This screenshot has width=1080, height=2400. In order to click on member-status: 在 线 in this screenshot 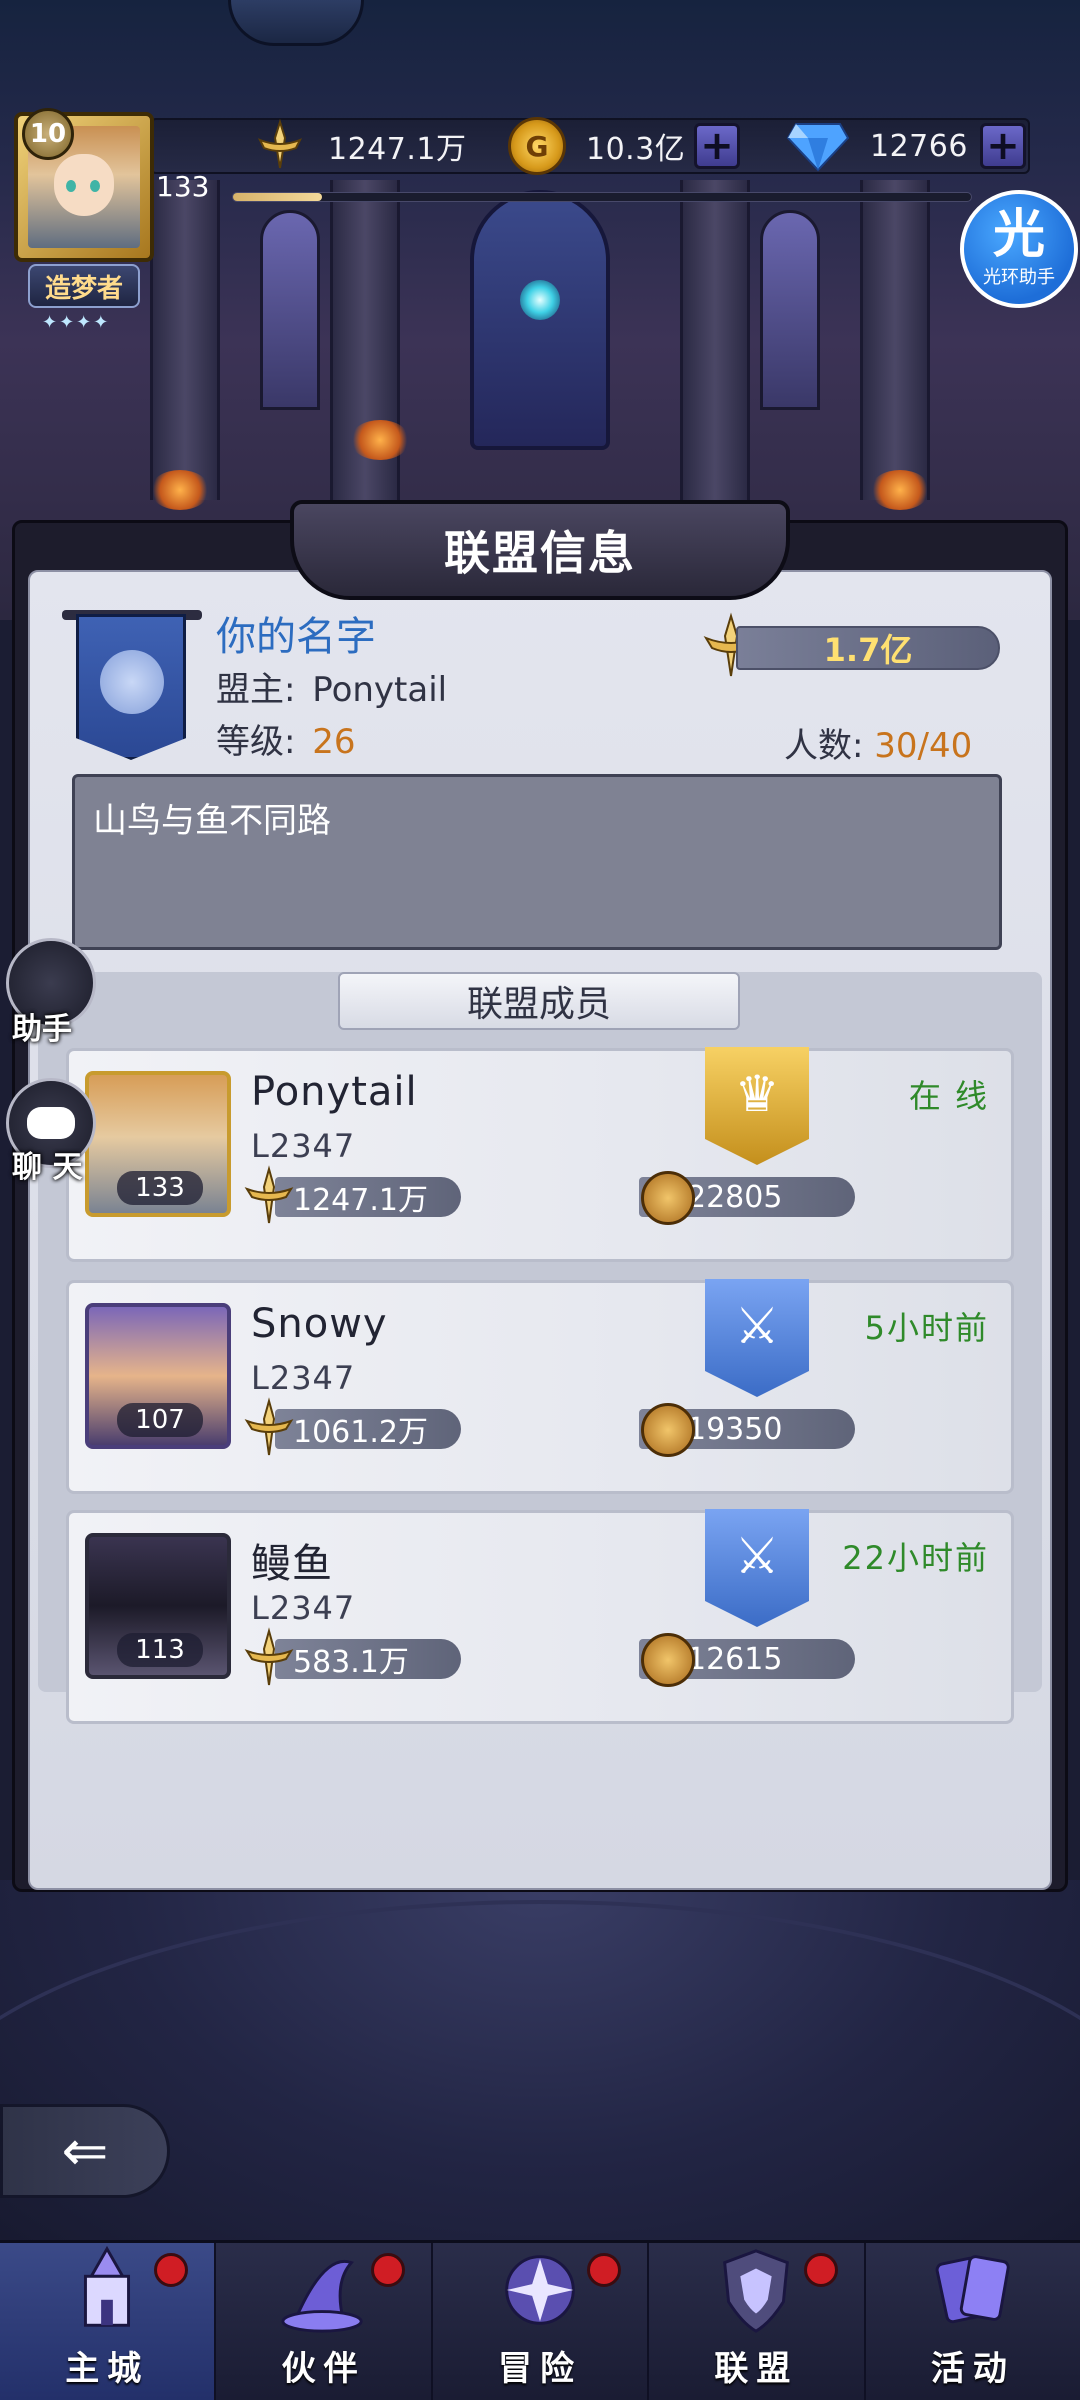, I will do `click(948, 1096)`.